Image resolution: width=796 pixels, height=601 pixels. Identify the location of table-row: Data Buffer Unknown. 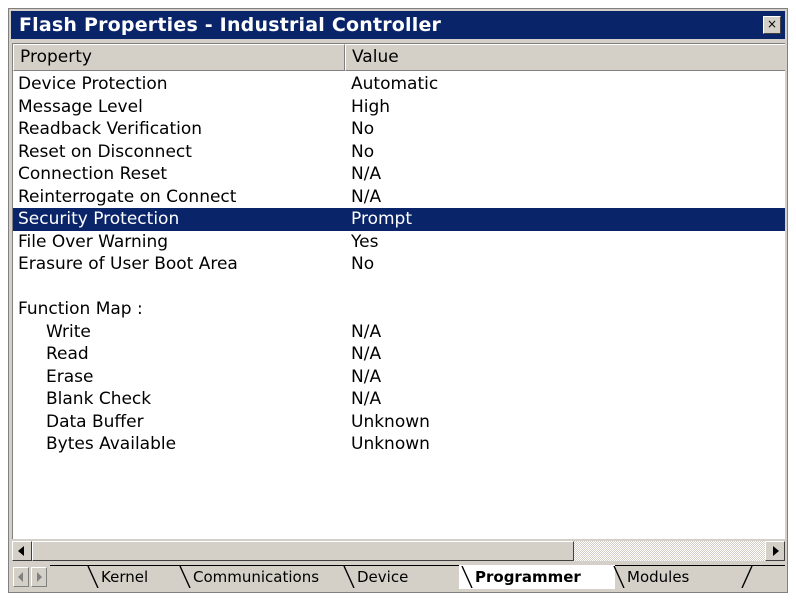
(399, 422).